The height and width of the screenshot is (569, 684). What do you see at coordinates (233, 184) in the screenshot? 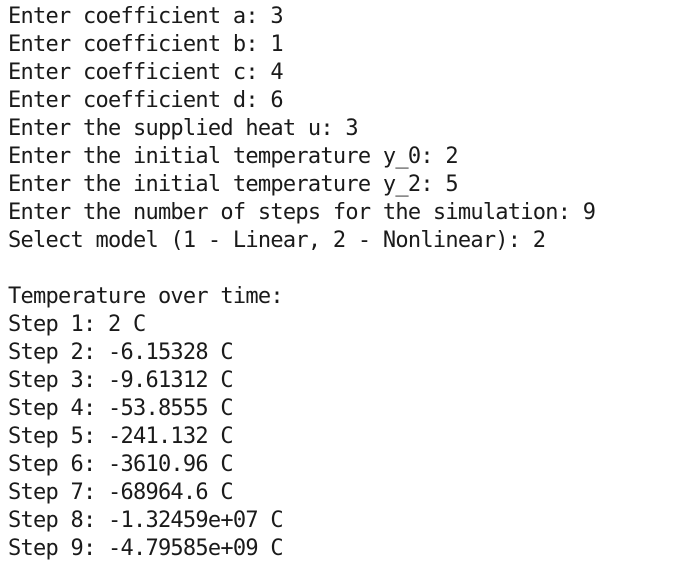
I see `prompt-line-initial-temp-y2: Enter the initial temperature y_2: 5` at bounding box center [233, 184].